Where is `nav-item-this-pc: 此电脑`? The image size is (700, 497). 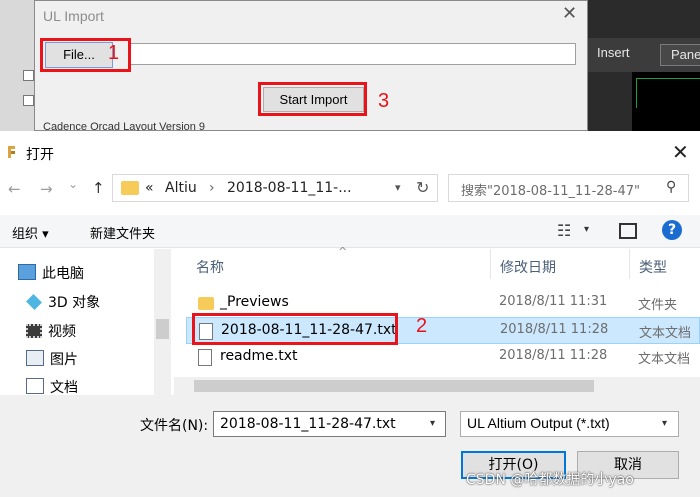 nav-item-this-pc: 此电脑 is located at coordinates (51, 273).